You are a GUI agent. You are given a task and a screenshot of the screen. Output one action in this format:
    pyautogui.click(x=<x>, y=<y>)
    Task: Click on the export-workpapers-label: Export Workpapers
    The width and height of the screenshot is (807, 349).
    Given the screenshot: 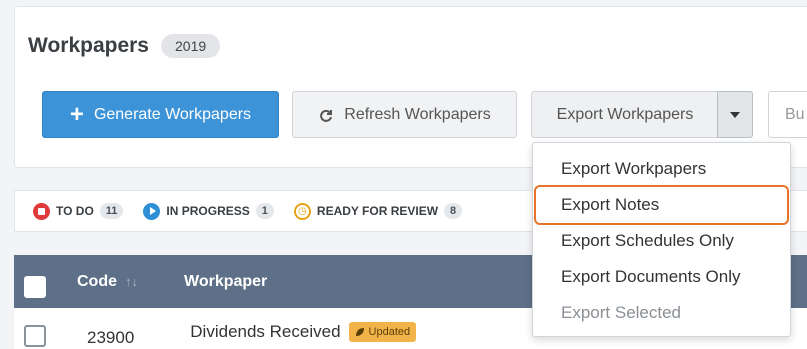 What is the action you would take?
    pyautogui.click(x=625, y=114)
    